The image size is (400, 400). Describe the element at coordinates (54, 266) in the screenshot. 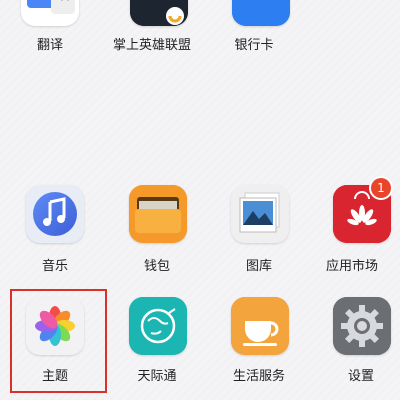

I see `app-label: 音乐` at that location.